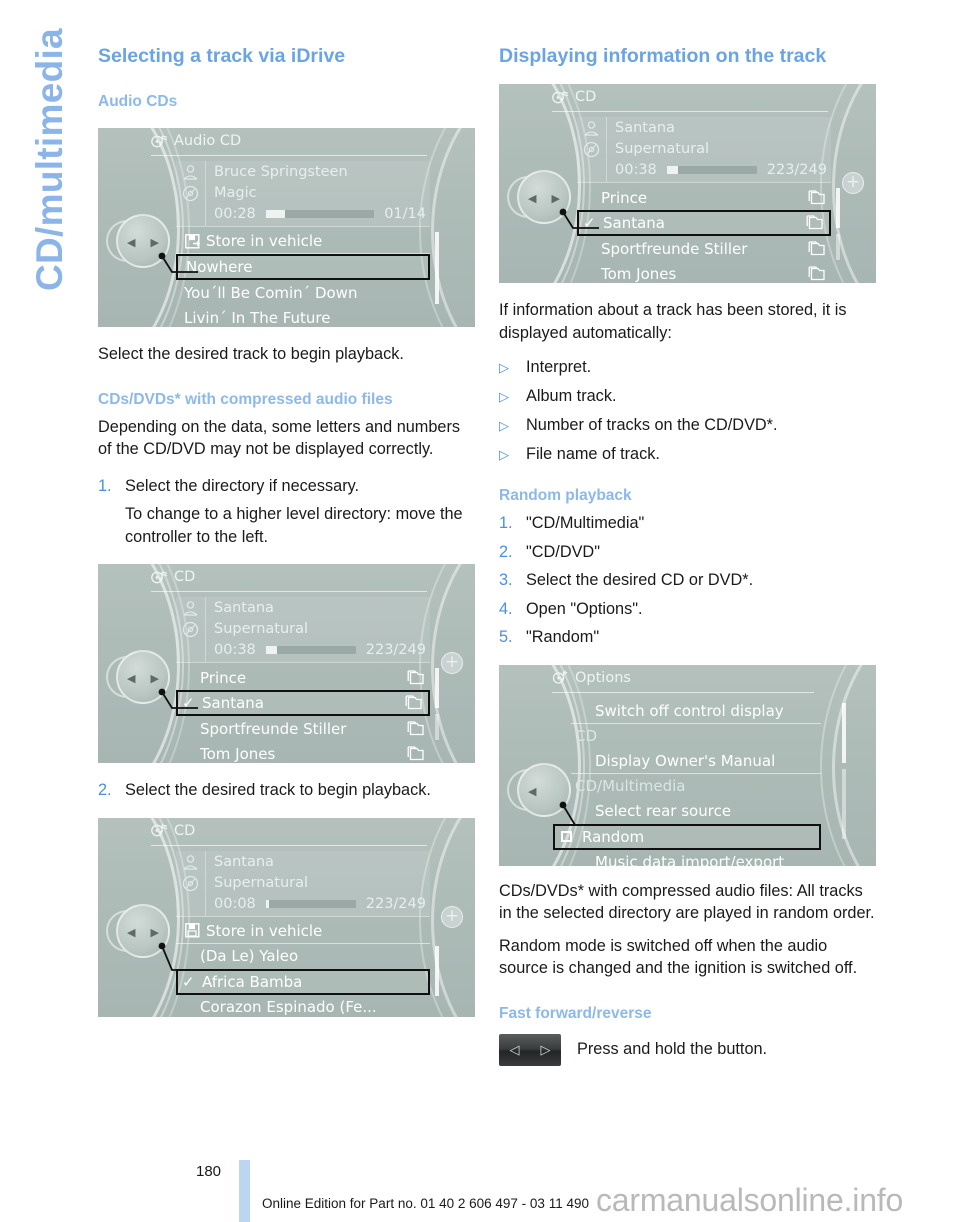 This screenshot has width=960, height=1222. What do you see at coordinates (652, 425) in the screenshot?
I see `bullet-text: Number of tracks on the CD/DVD*.` at bounding box center [652, 425].